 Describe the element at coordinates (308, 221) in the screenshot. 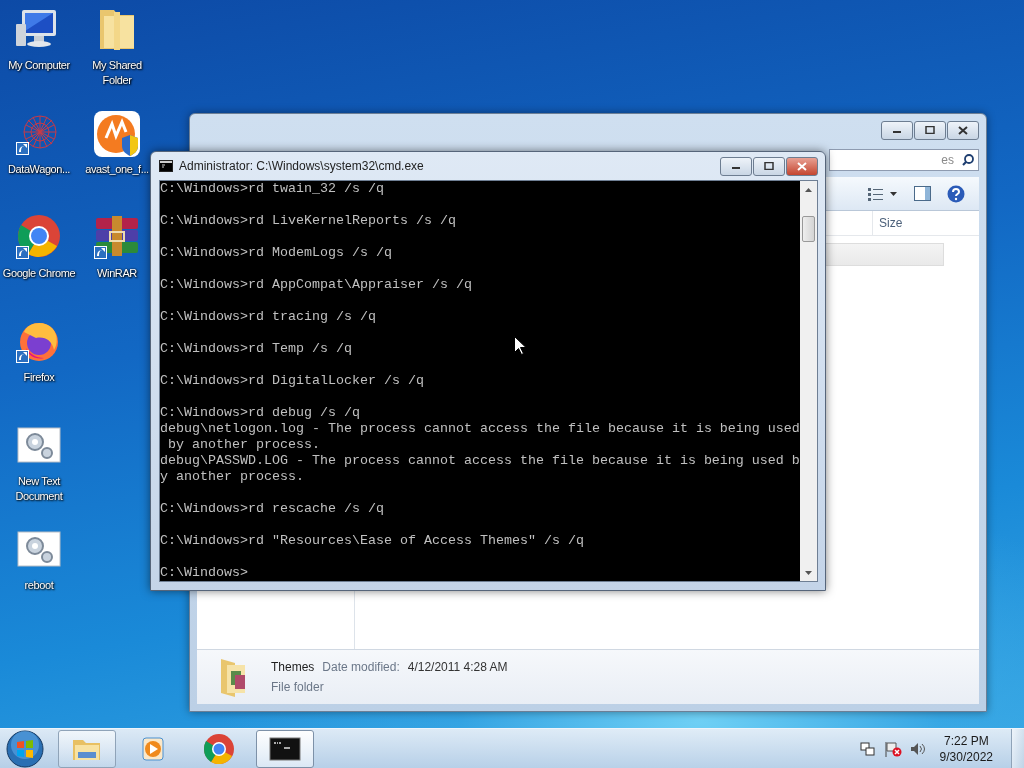

I see `console-line: C:\Windows>rd LiveKernelReports /s /q` at that location.